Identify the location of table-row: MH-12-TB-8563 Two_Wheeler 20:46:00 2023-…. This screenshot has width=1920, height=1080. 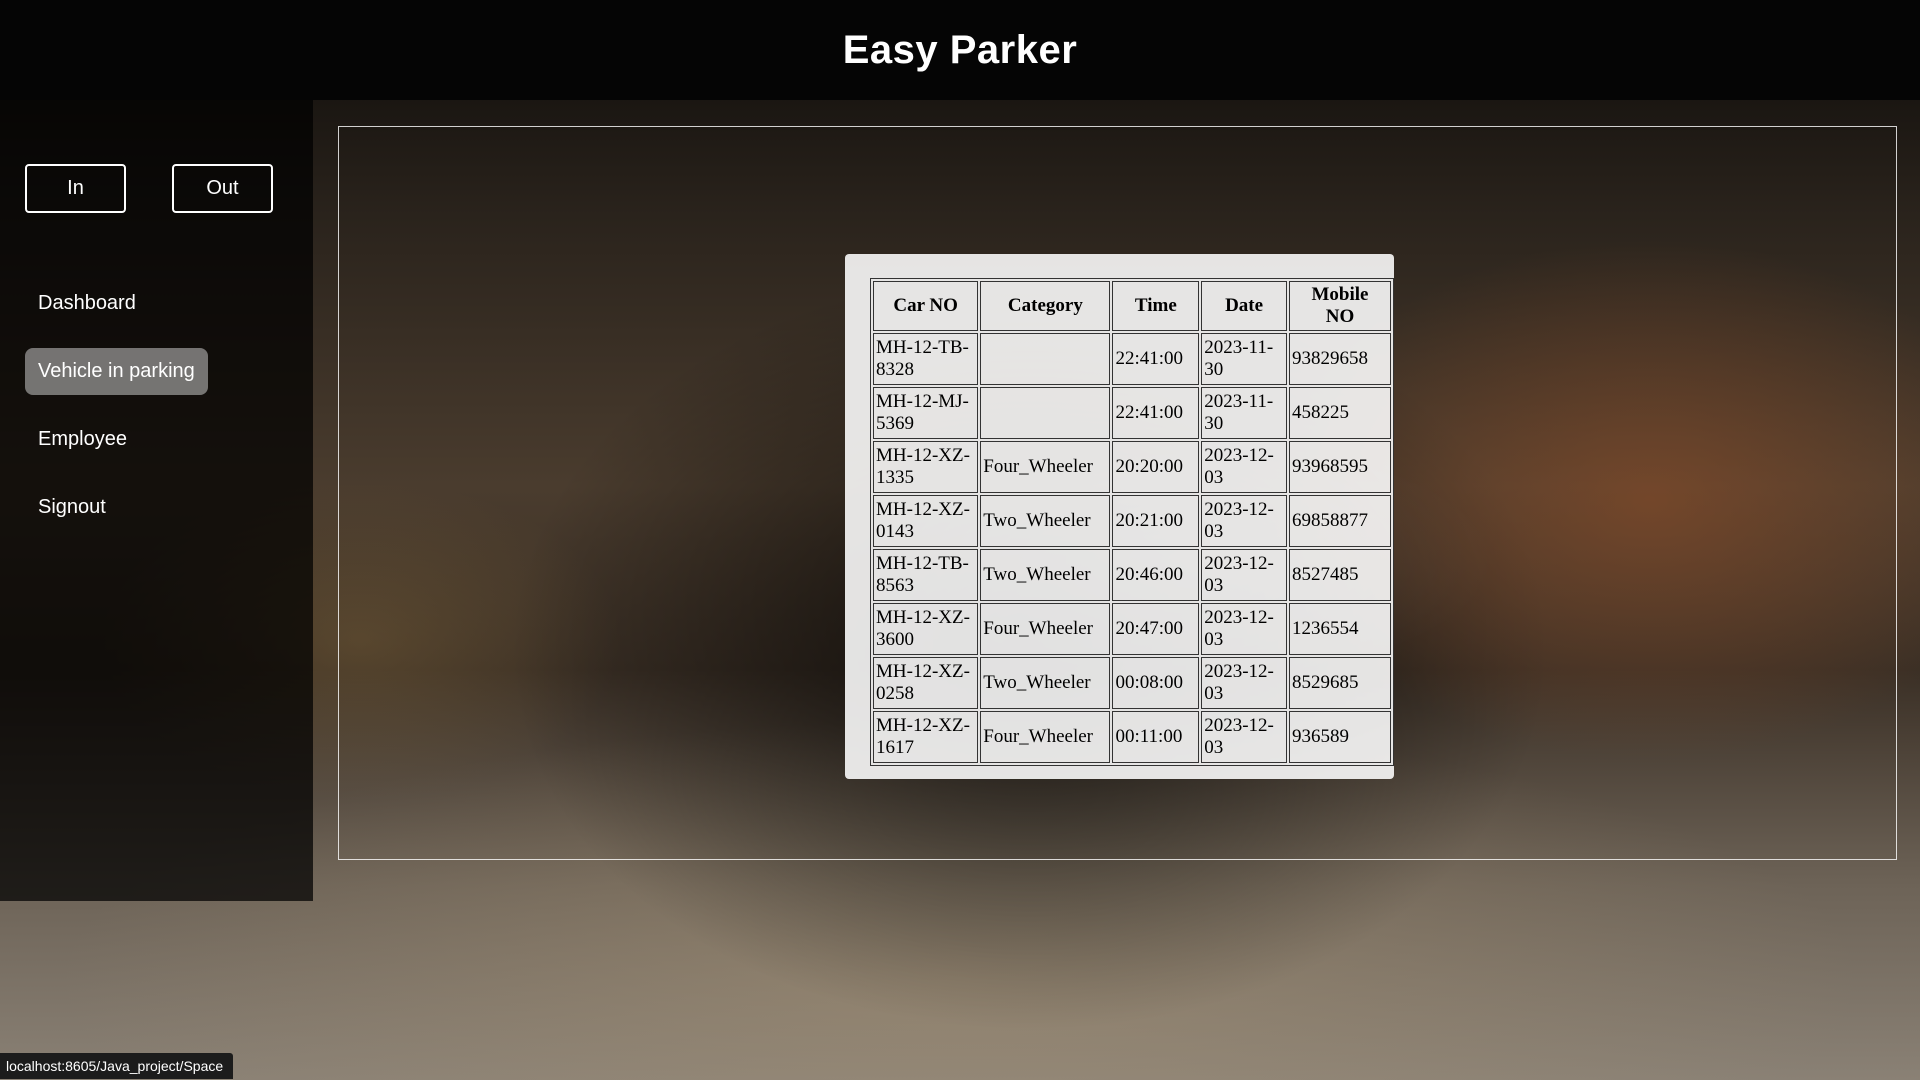
(1132, 575).